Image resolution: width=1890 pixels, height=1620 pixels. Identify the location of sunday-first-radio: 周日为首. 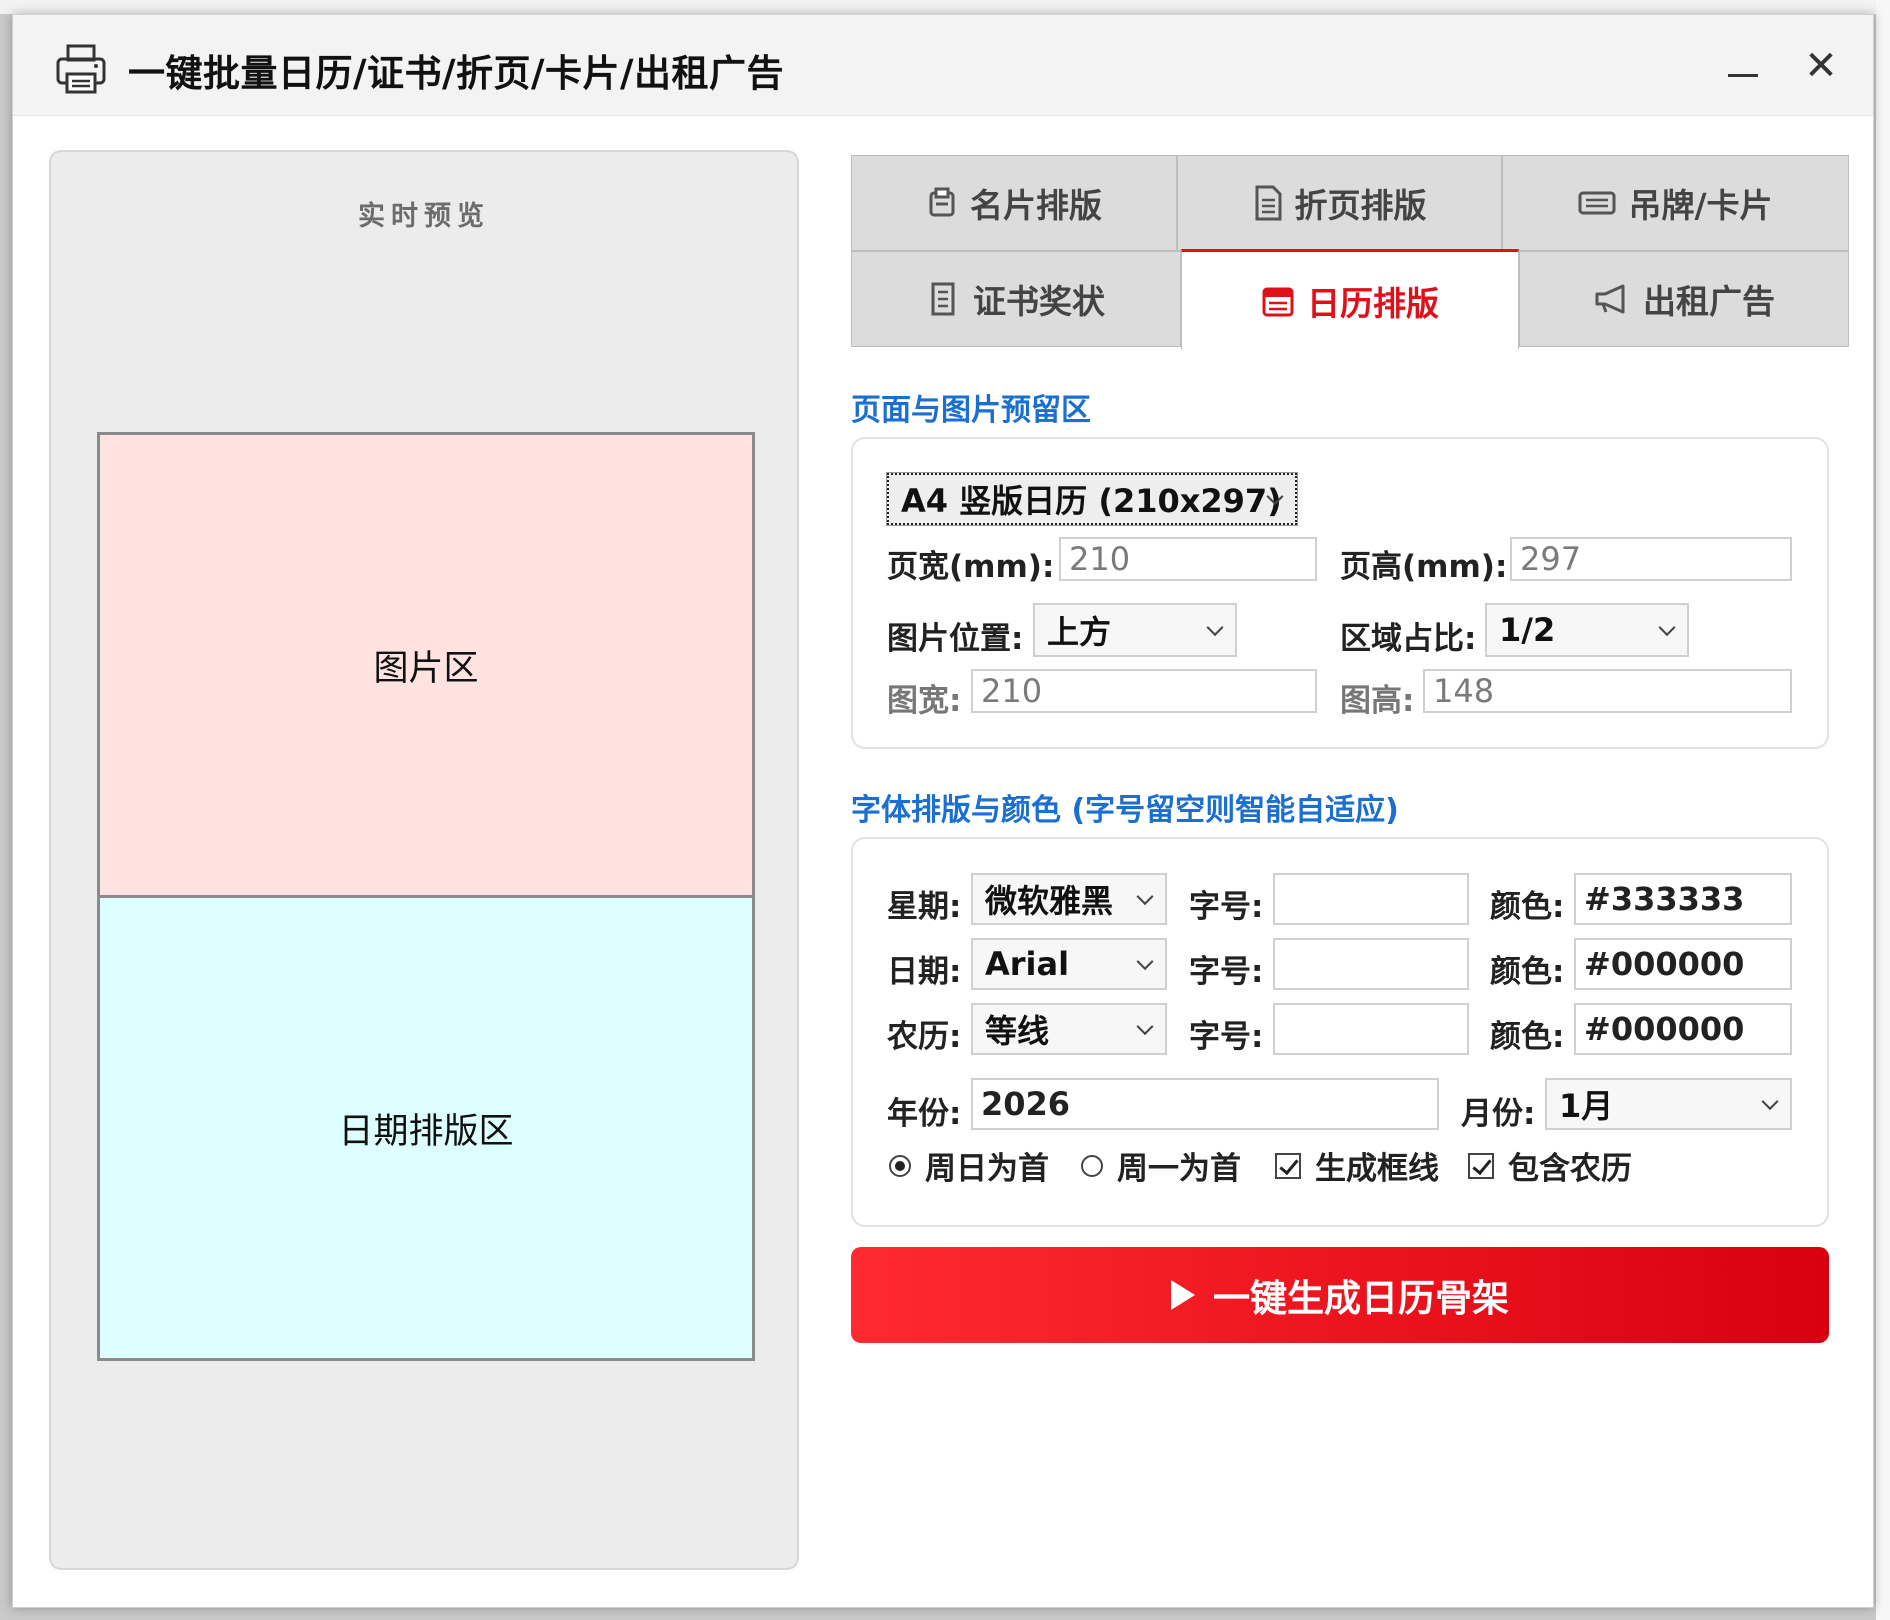
(969, 1165).